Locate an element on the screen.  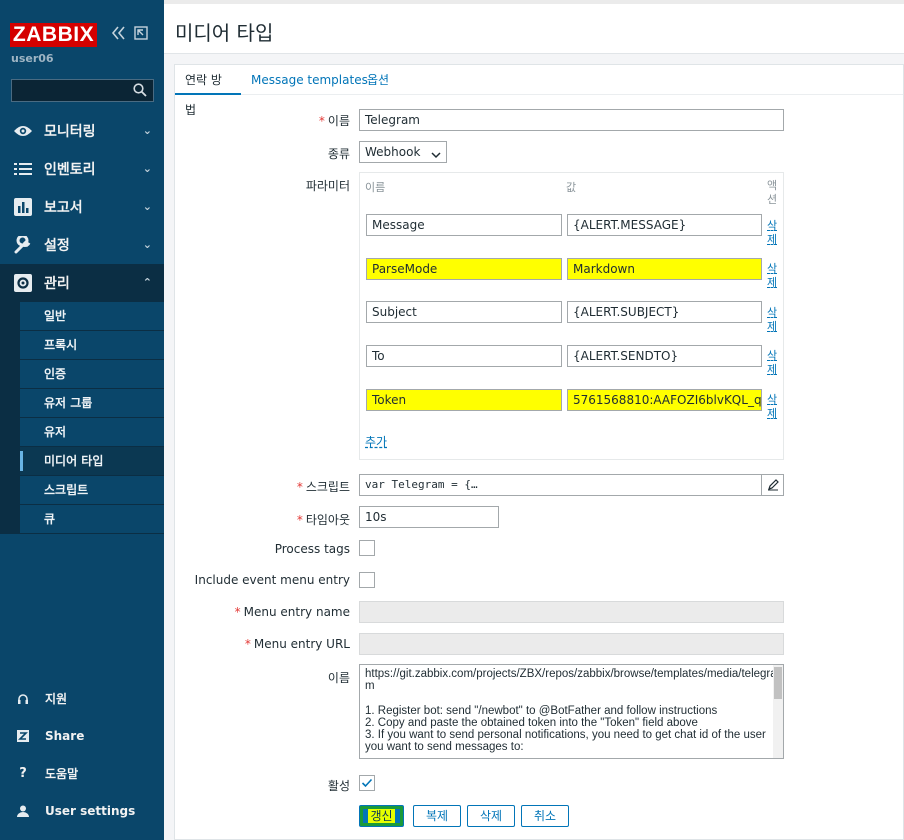
search-icon is located at coordinates (140, 91).